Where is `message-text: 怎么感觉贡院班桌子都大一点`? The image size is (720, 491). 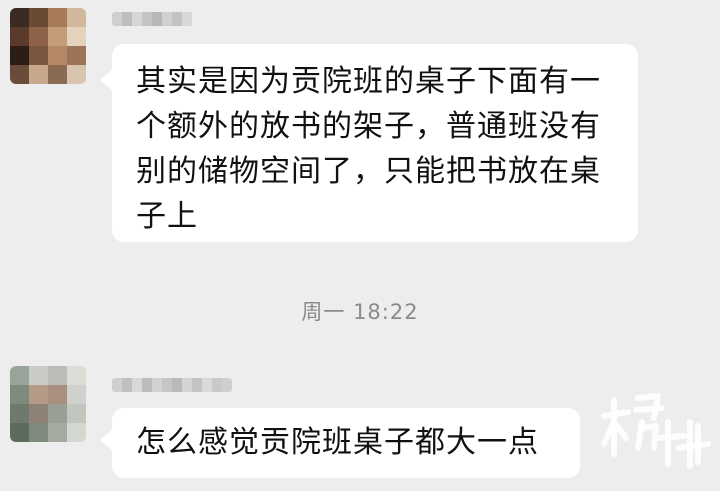
message-text: 怎么感觉贡院班桌子都大一点 is located at coordinates (337, 442).